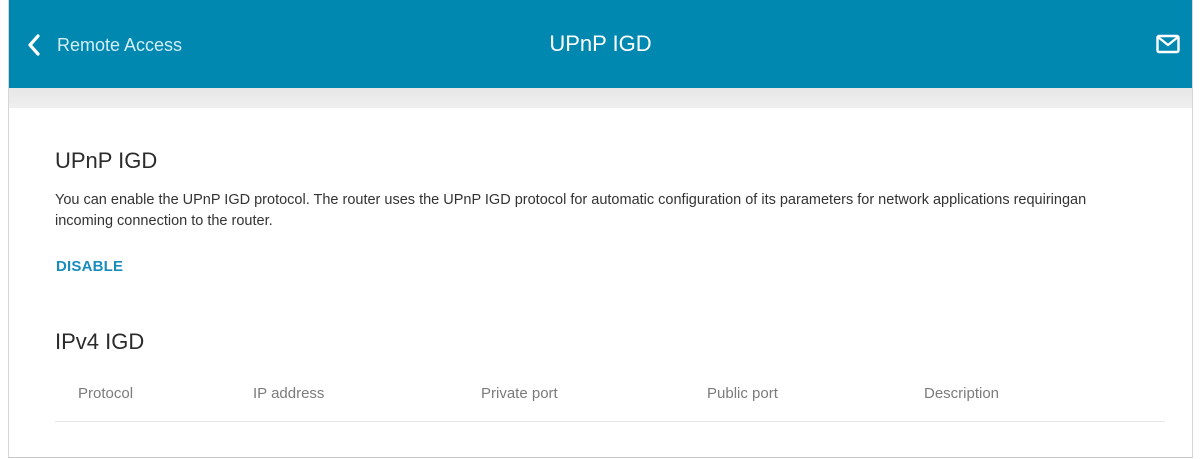 The image size is (1201, 459). I want to click on column-header-description: Description, so click(961, 393).